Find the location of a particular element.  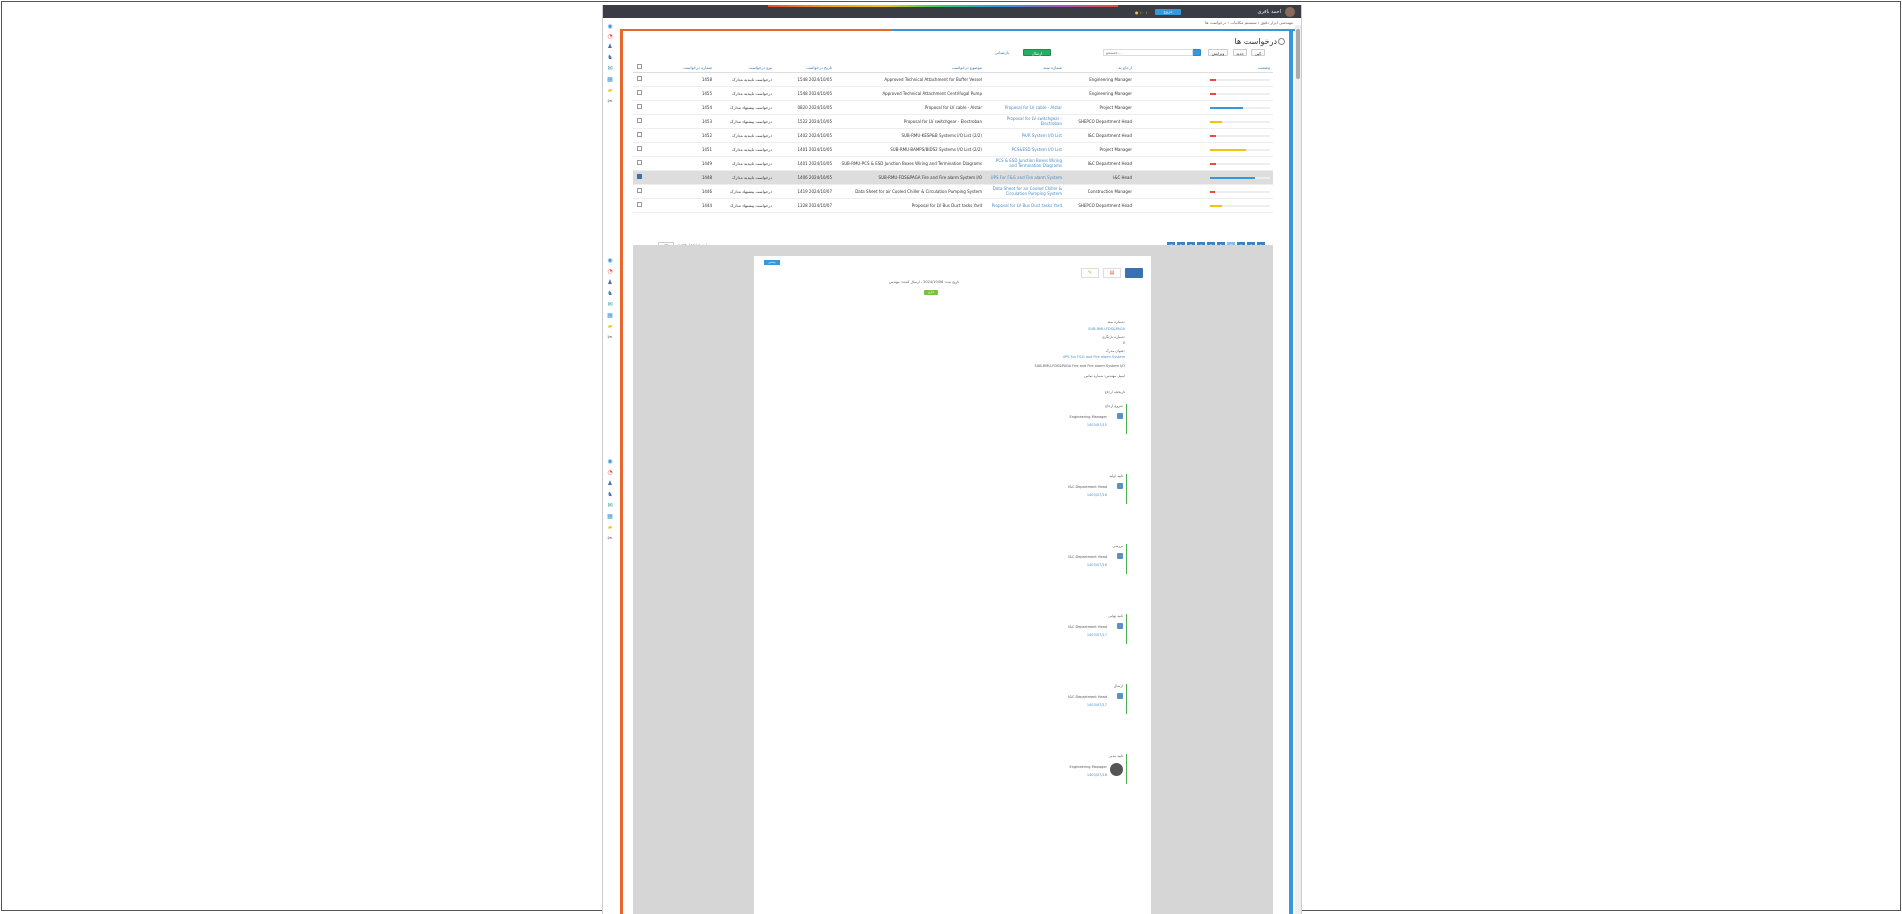

select-all-checkbox is located at coordinates (639, 67).